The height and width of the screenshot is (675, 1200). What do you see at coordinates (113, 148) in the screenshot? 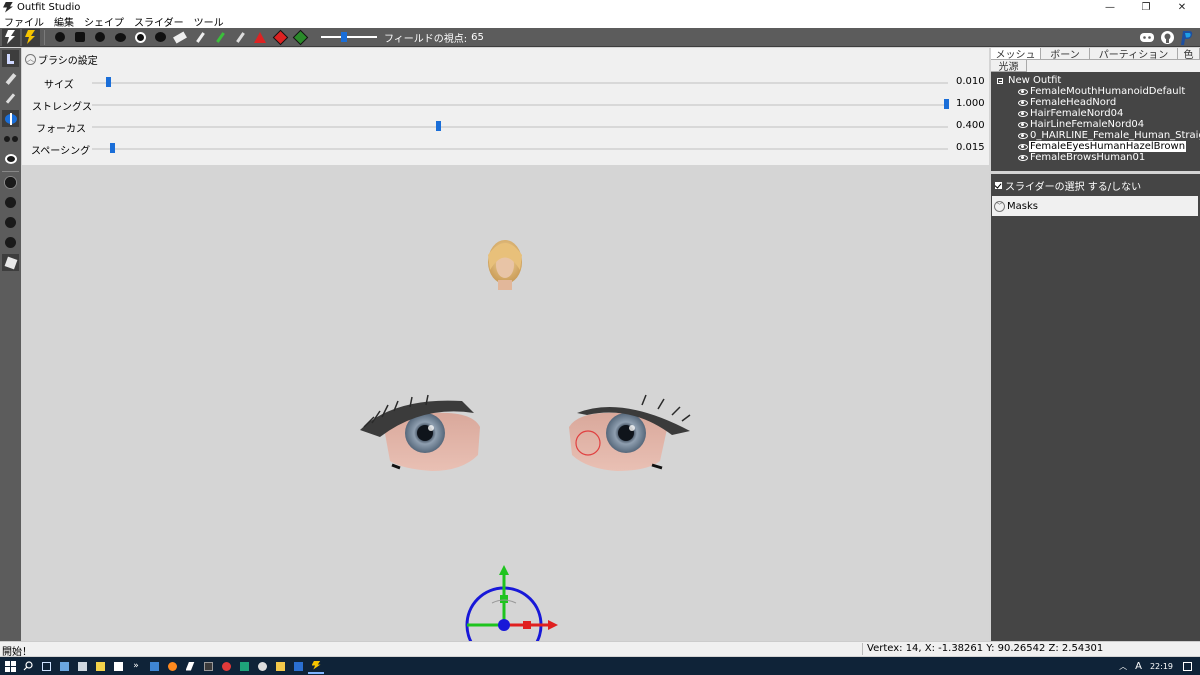
I see `brush-spacing-thumb` at bounding box center [113, 148].